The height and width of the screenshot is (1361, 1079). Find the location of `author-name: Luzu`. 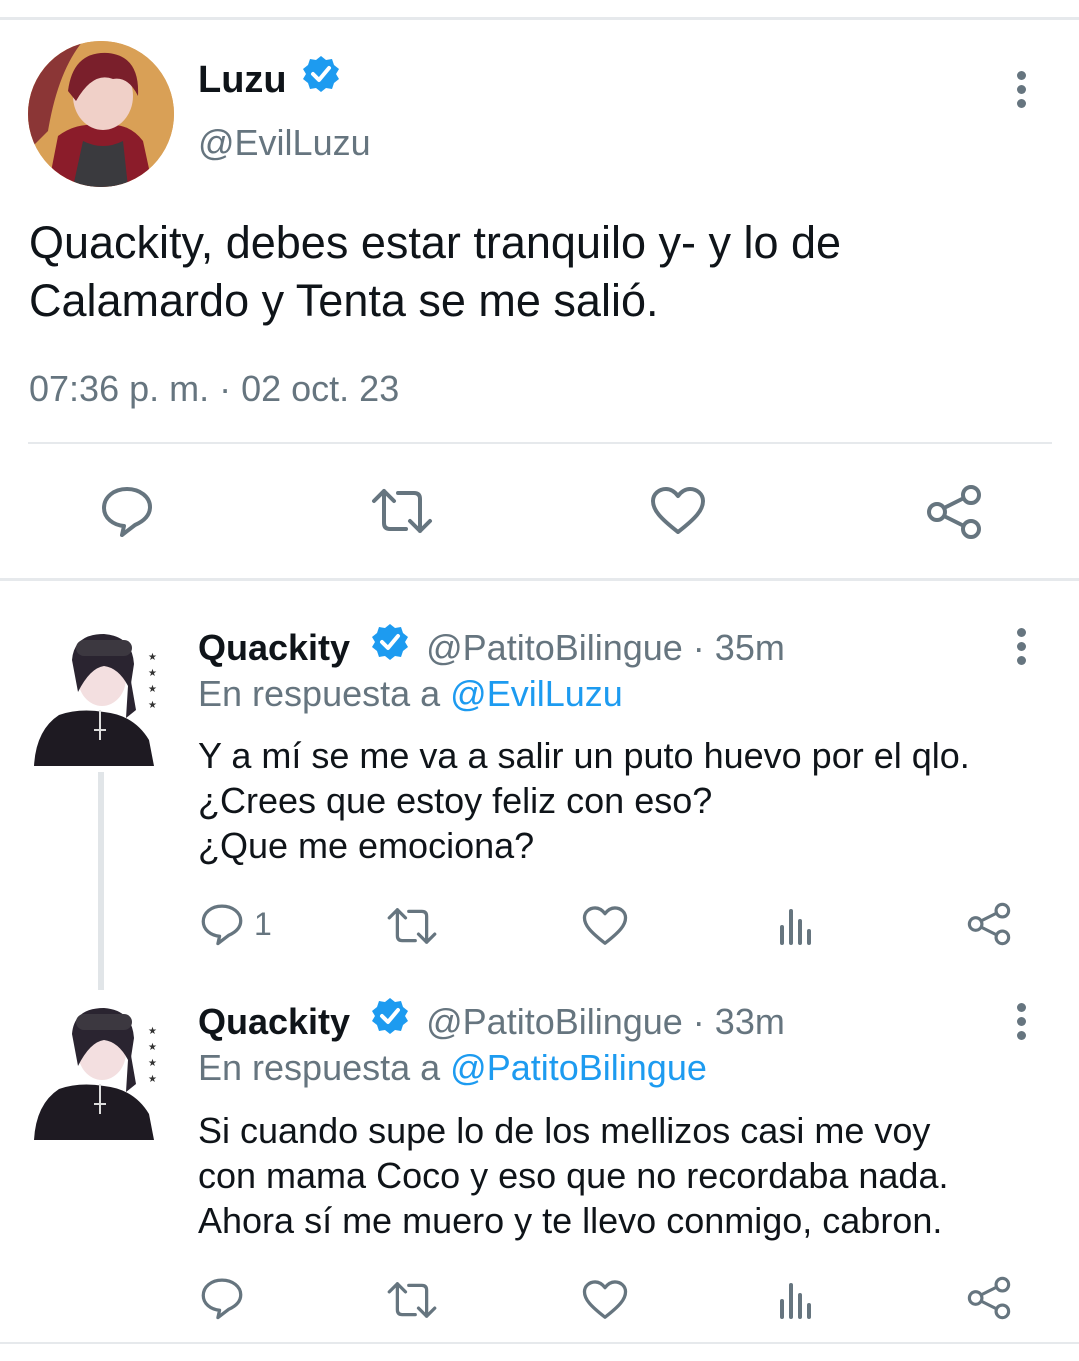

author-name: Luzu is located at coordinates (242, 80).